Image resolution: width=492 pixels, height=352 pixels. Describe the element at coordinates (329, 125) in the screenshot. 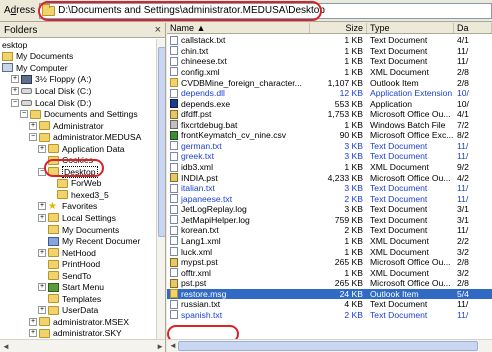

I see `file-row: fixcrtdebug.bat 1 KB Windows Batch File 7/2` at that location.